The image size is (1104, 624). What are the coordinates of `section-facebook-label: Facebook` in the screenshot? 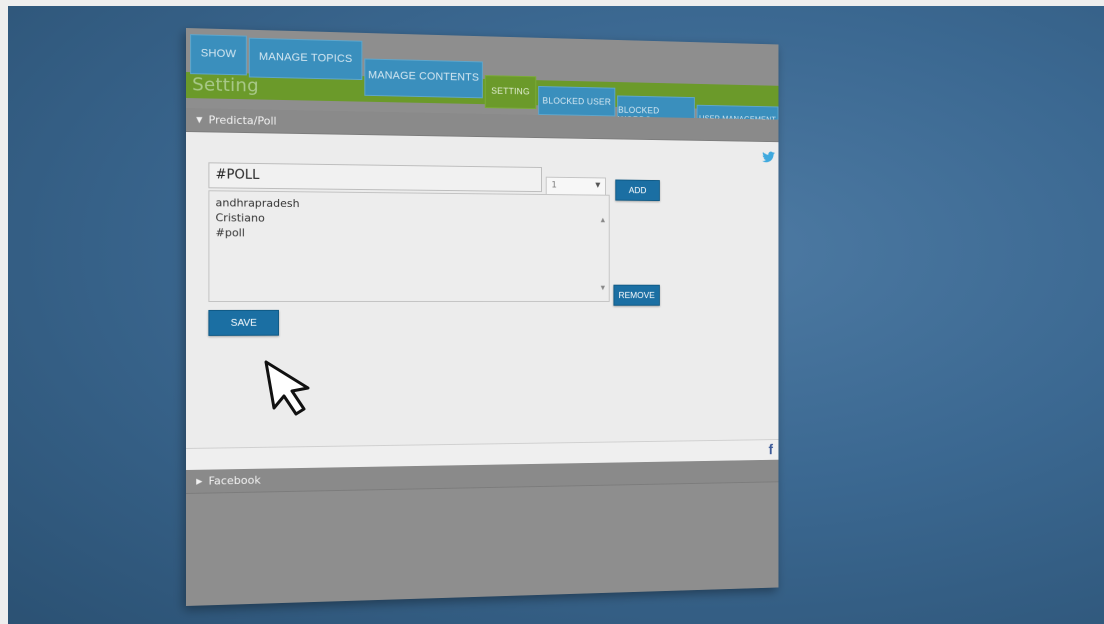 It's located at (234, 480).